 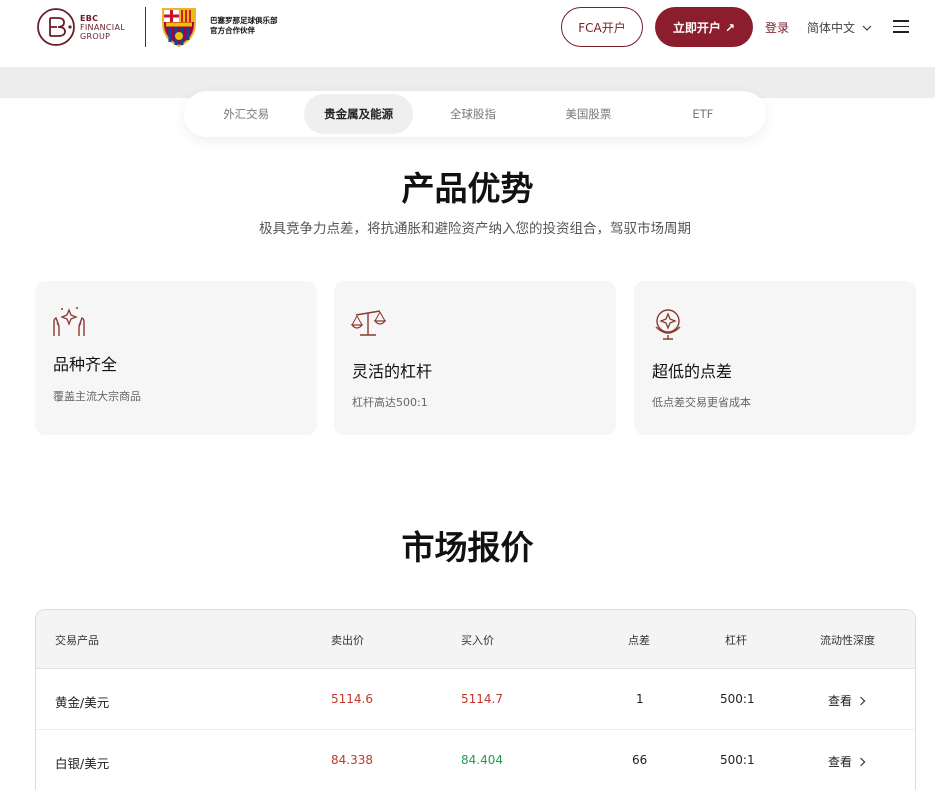 I want to click on open-account-button: 立即开户 ↗, so click(x=704, y=27).